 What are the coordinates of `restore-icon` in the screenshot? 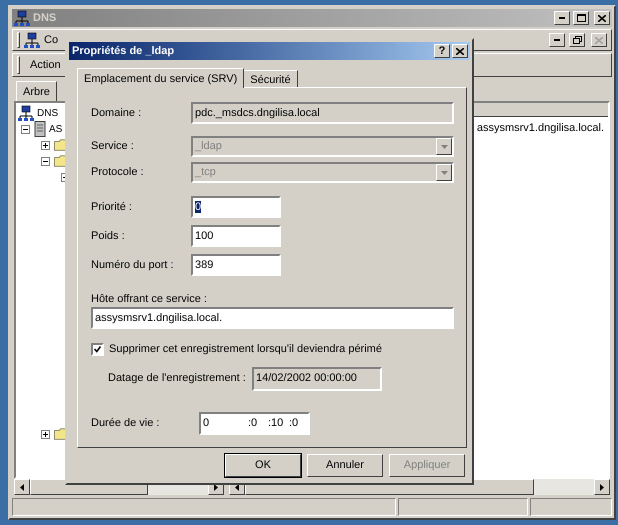 It's located at (577, 40).